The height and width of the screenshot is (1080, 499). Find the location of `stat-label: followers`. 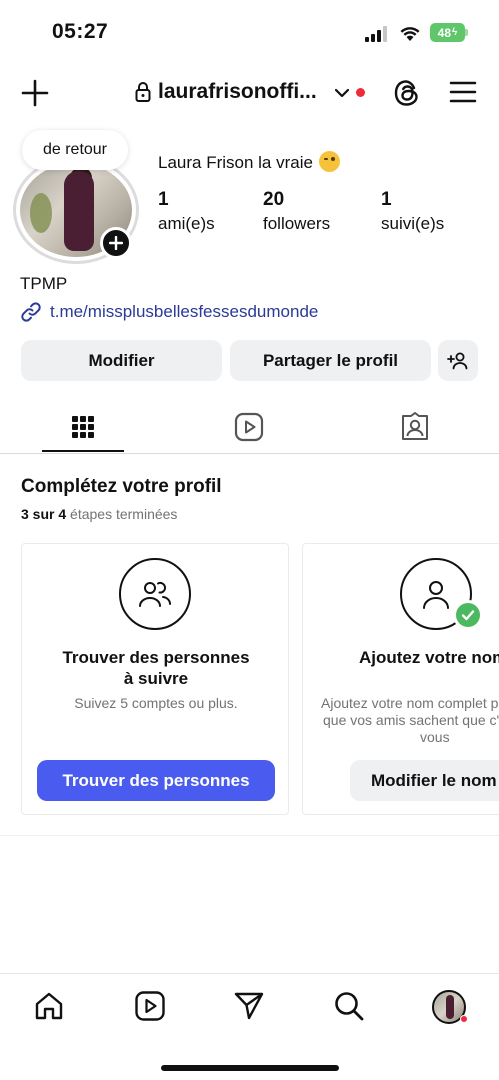

stat-label: followers is located at coordinates (297, 223).